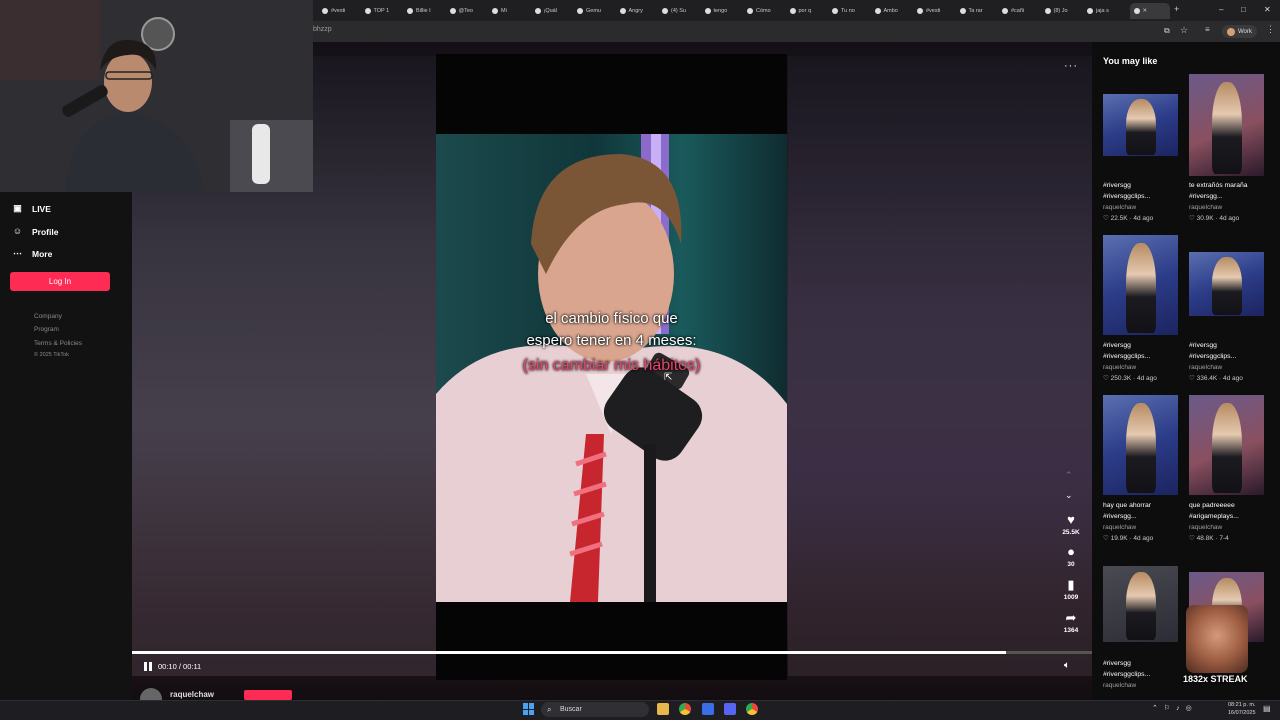 The width and height of the screenshot is (1280, 720). Describe the element at coordinates (322, 29) in the screenshot. I see `address-text: bhzzp` at that location.